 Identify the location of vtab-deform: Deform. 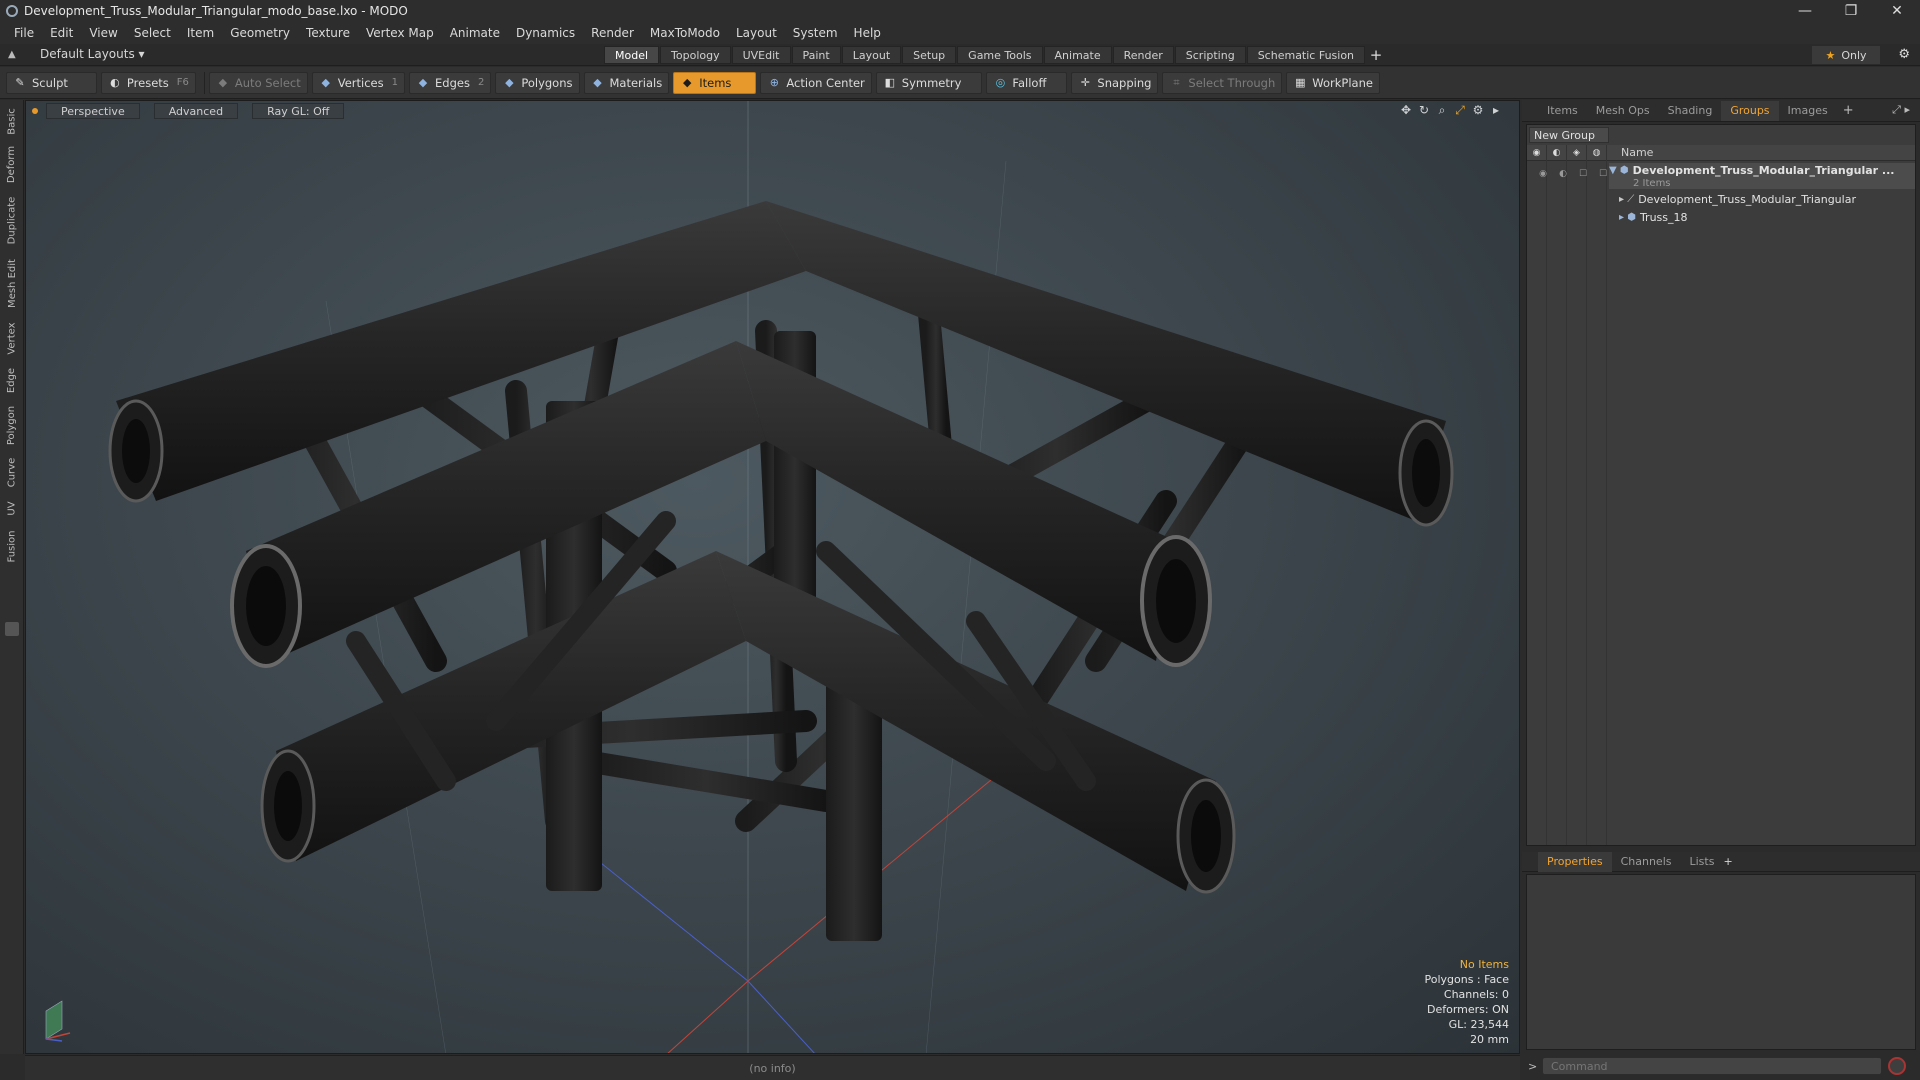
(12, 164).